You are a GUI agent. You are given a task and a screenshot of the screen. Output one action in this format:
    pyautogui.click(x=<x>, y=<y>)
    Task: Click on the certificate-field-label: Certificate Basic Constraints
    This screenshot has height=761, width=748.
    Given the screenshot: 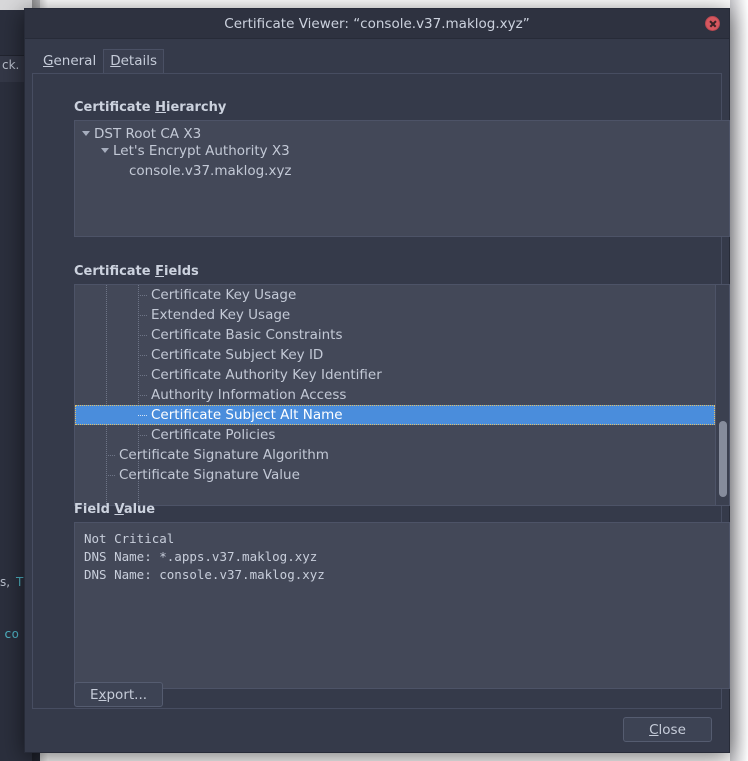 What is the action you would take?
    pyautogui.click(x=247, y=335)
    